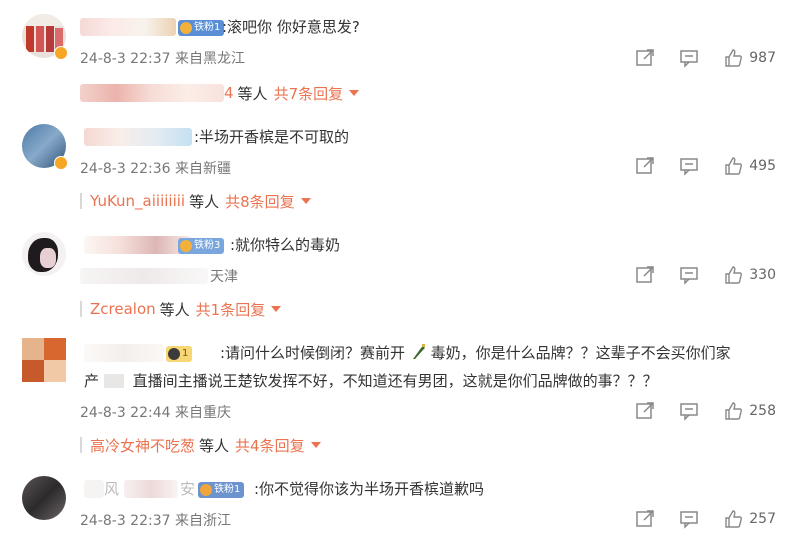 The image size is (790, 556). Describe the element at coordinates (224, 277) in the screenshot. I see `comment-location: 天津` at that location.